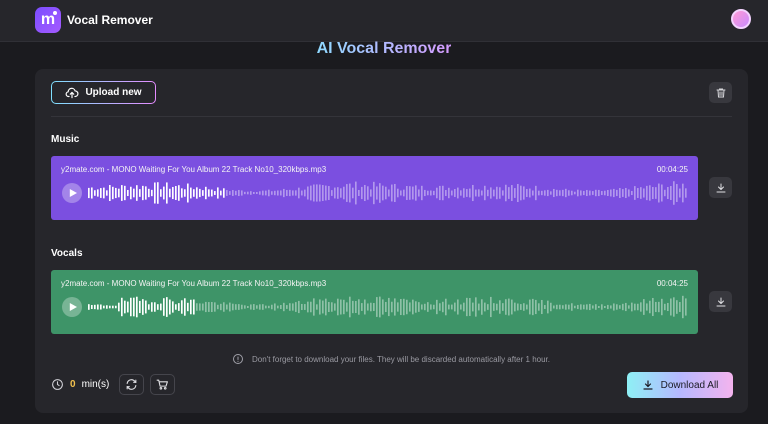 Image resolution: width=768 pixels, height=424 pixels. I want to click on info-icon, so click(238, 359).